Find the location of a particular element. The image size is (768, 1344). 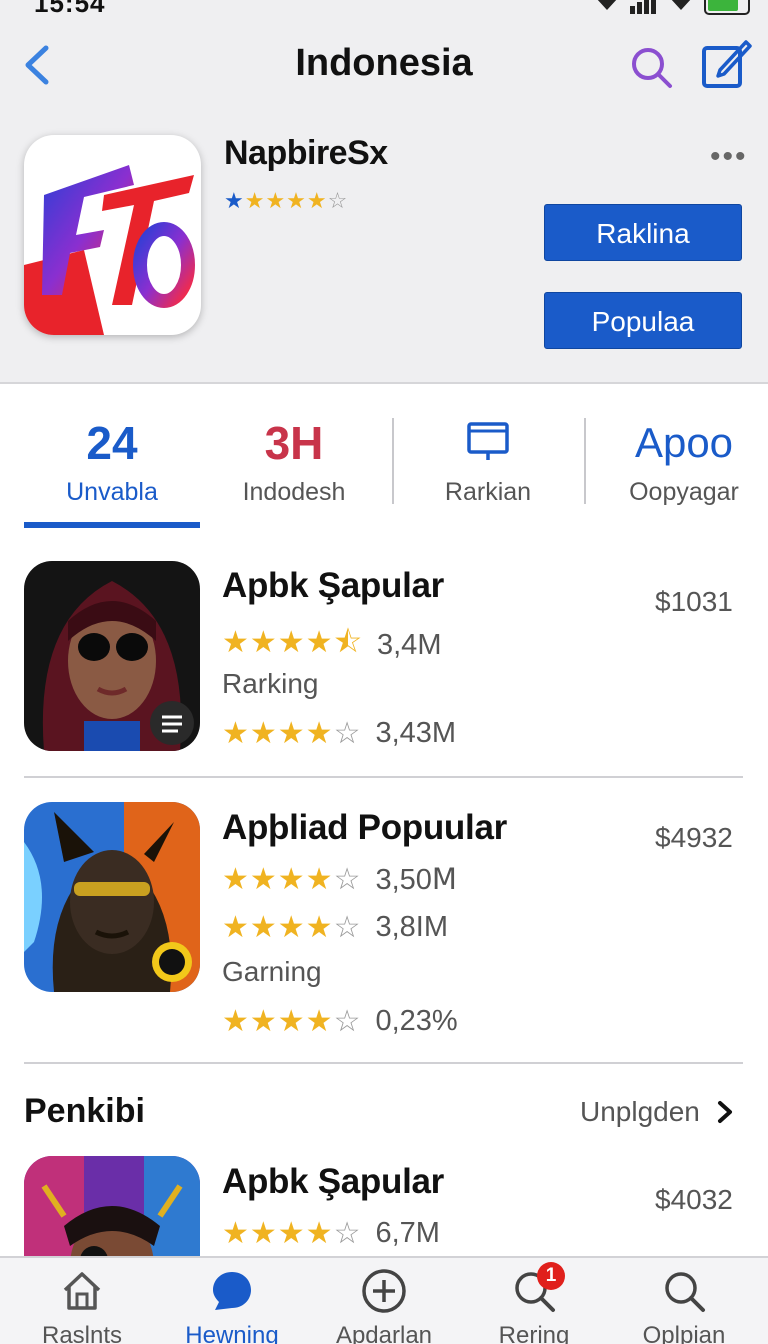

stat-tab-indodesh: 3H Indodesh is located at coordinates (294, 453).